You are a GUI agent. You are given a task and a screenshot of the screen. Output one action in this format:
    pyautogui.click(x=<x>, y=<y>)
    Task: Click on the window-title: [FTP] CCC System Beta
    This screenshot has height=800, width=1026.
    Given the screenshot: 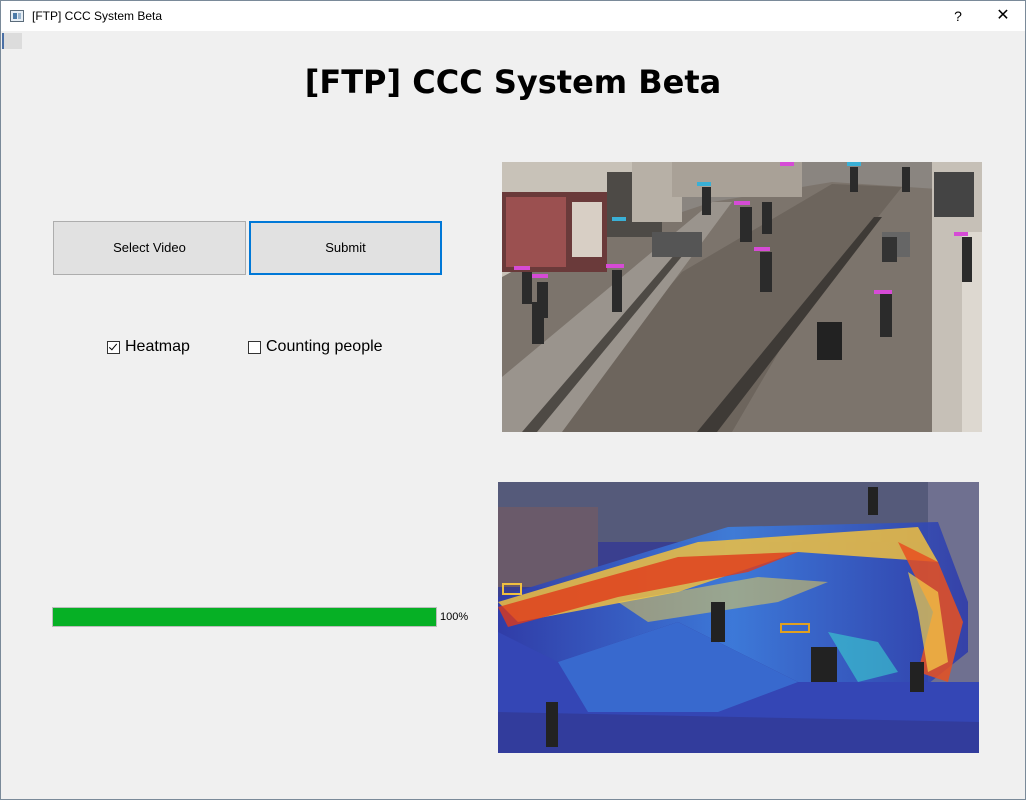 What is the action you would take?
    pyautogui.click(x=97, y=16)
    